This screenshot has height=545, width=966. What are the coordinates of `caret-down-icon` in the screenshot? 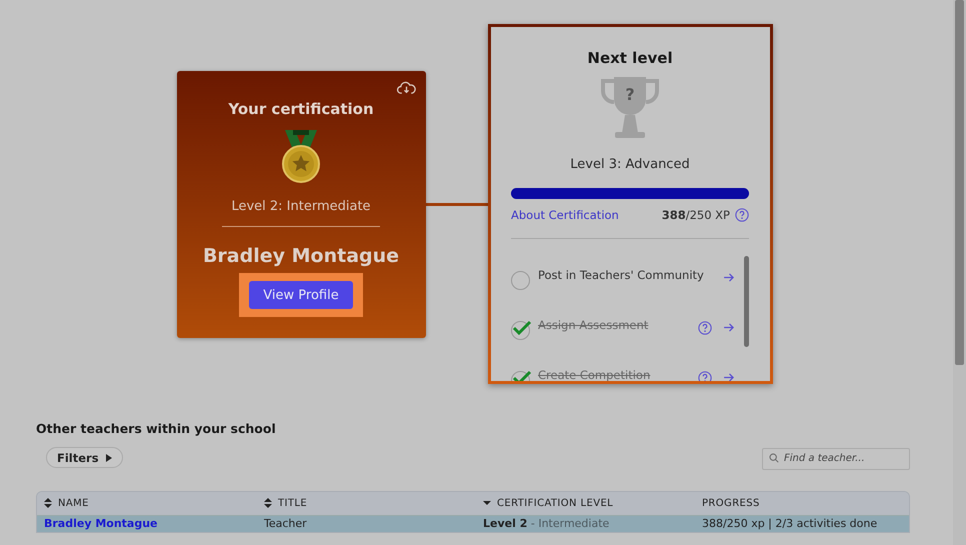 It's located at (487, 503).